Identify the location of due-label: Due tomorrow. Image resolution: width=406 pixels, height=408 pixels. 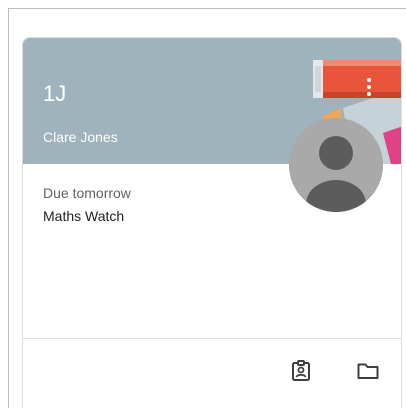
(87, 193).